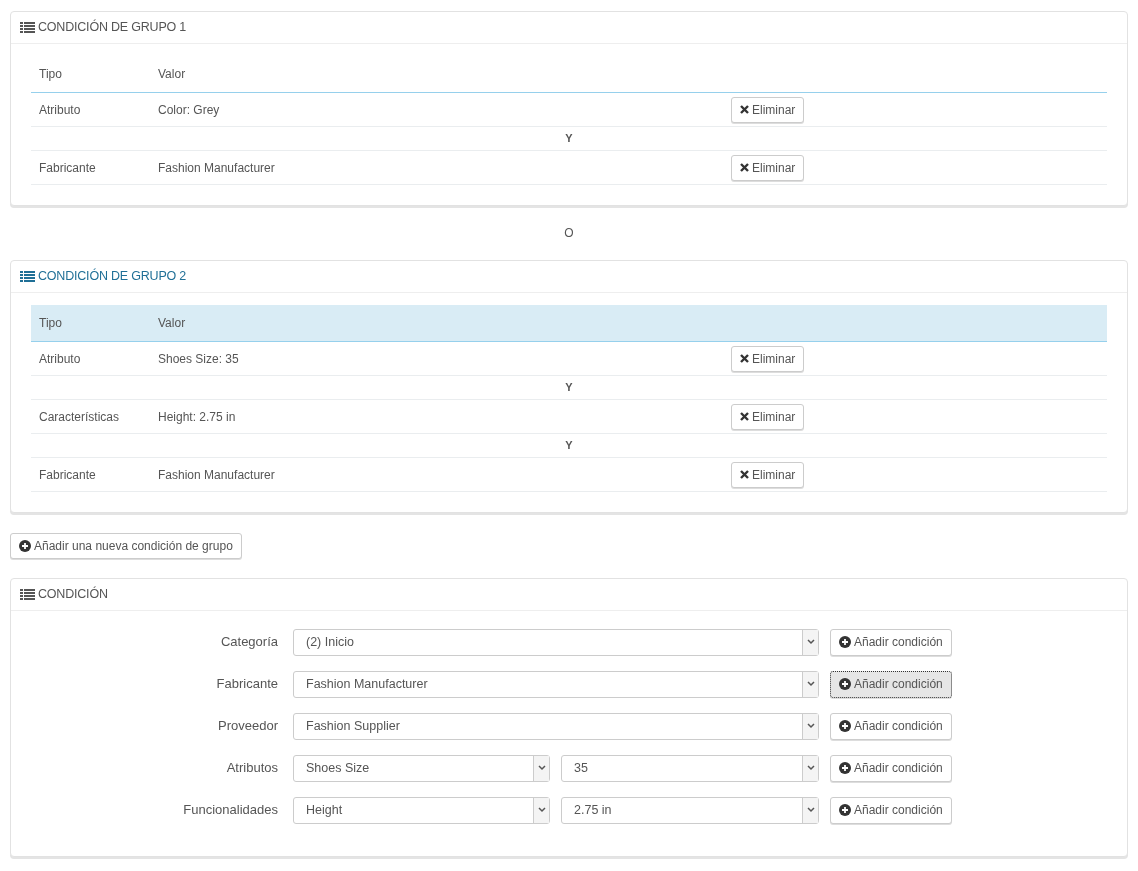 The width and height of the screenshot is (1138, 871). What do you see at coordinates (569, 233) in the screenshot?
I see `or-separator: O` at bounding box center [569, 233].